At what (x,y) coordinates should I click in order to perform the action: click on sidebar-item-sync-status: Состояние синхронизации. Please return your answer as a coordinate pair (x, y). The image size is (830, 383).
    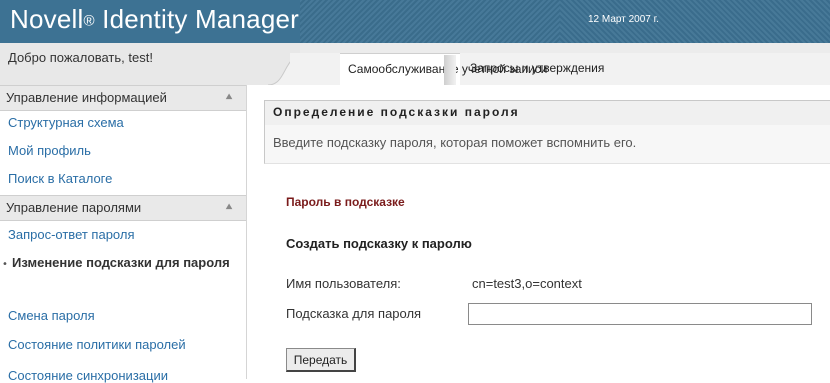
    Looking at the image, I should click on (88, 375).